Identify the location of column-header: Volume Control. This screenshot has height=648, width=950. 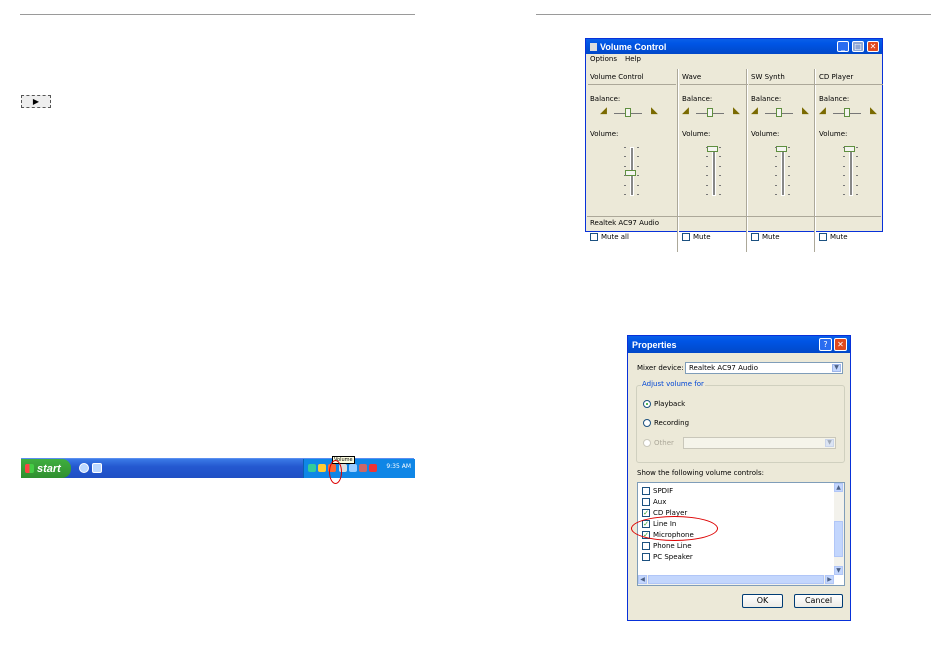
(617, 77).